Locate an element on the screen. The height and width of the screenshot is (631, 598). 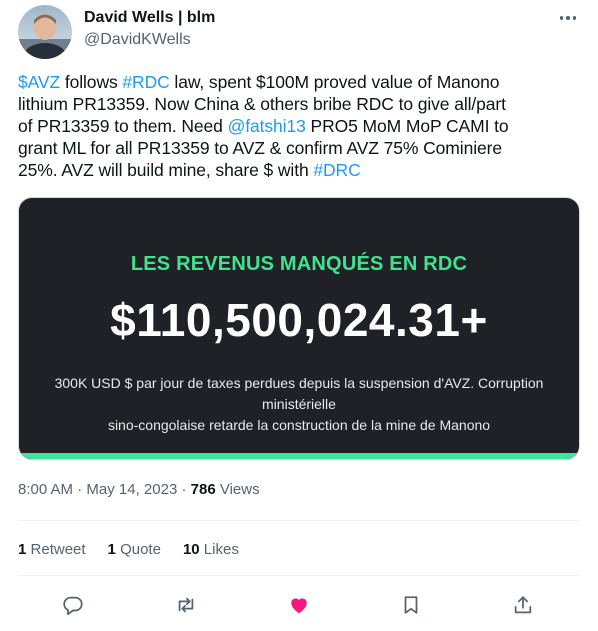
hashtag-link: #RDC is located at coordinates (145, 82).